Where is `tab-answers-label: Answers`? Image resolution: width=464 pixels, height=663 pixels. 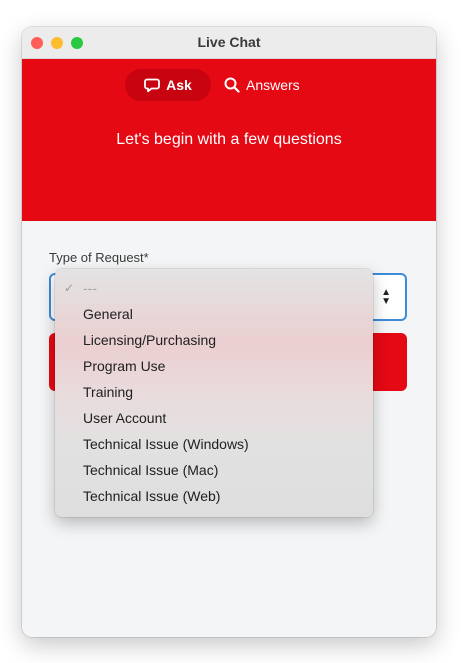 tab-answers-label: Answers is located at coordinates (273, 85).